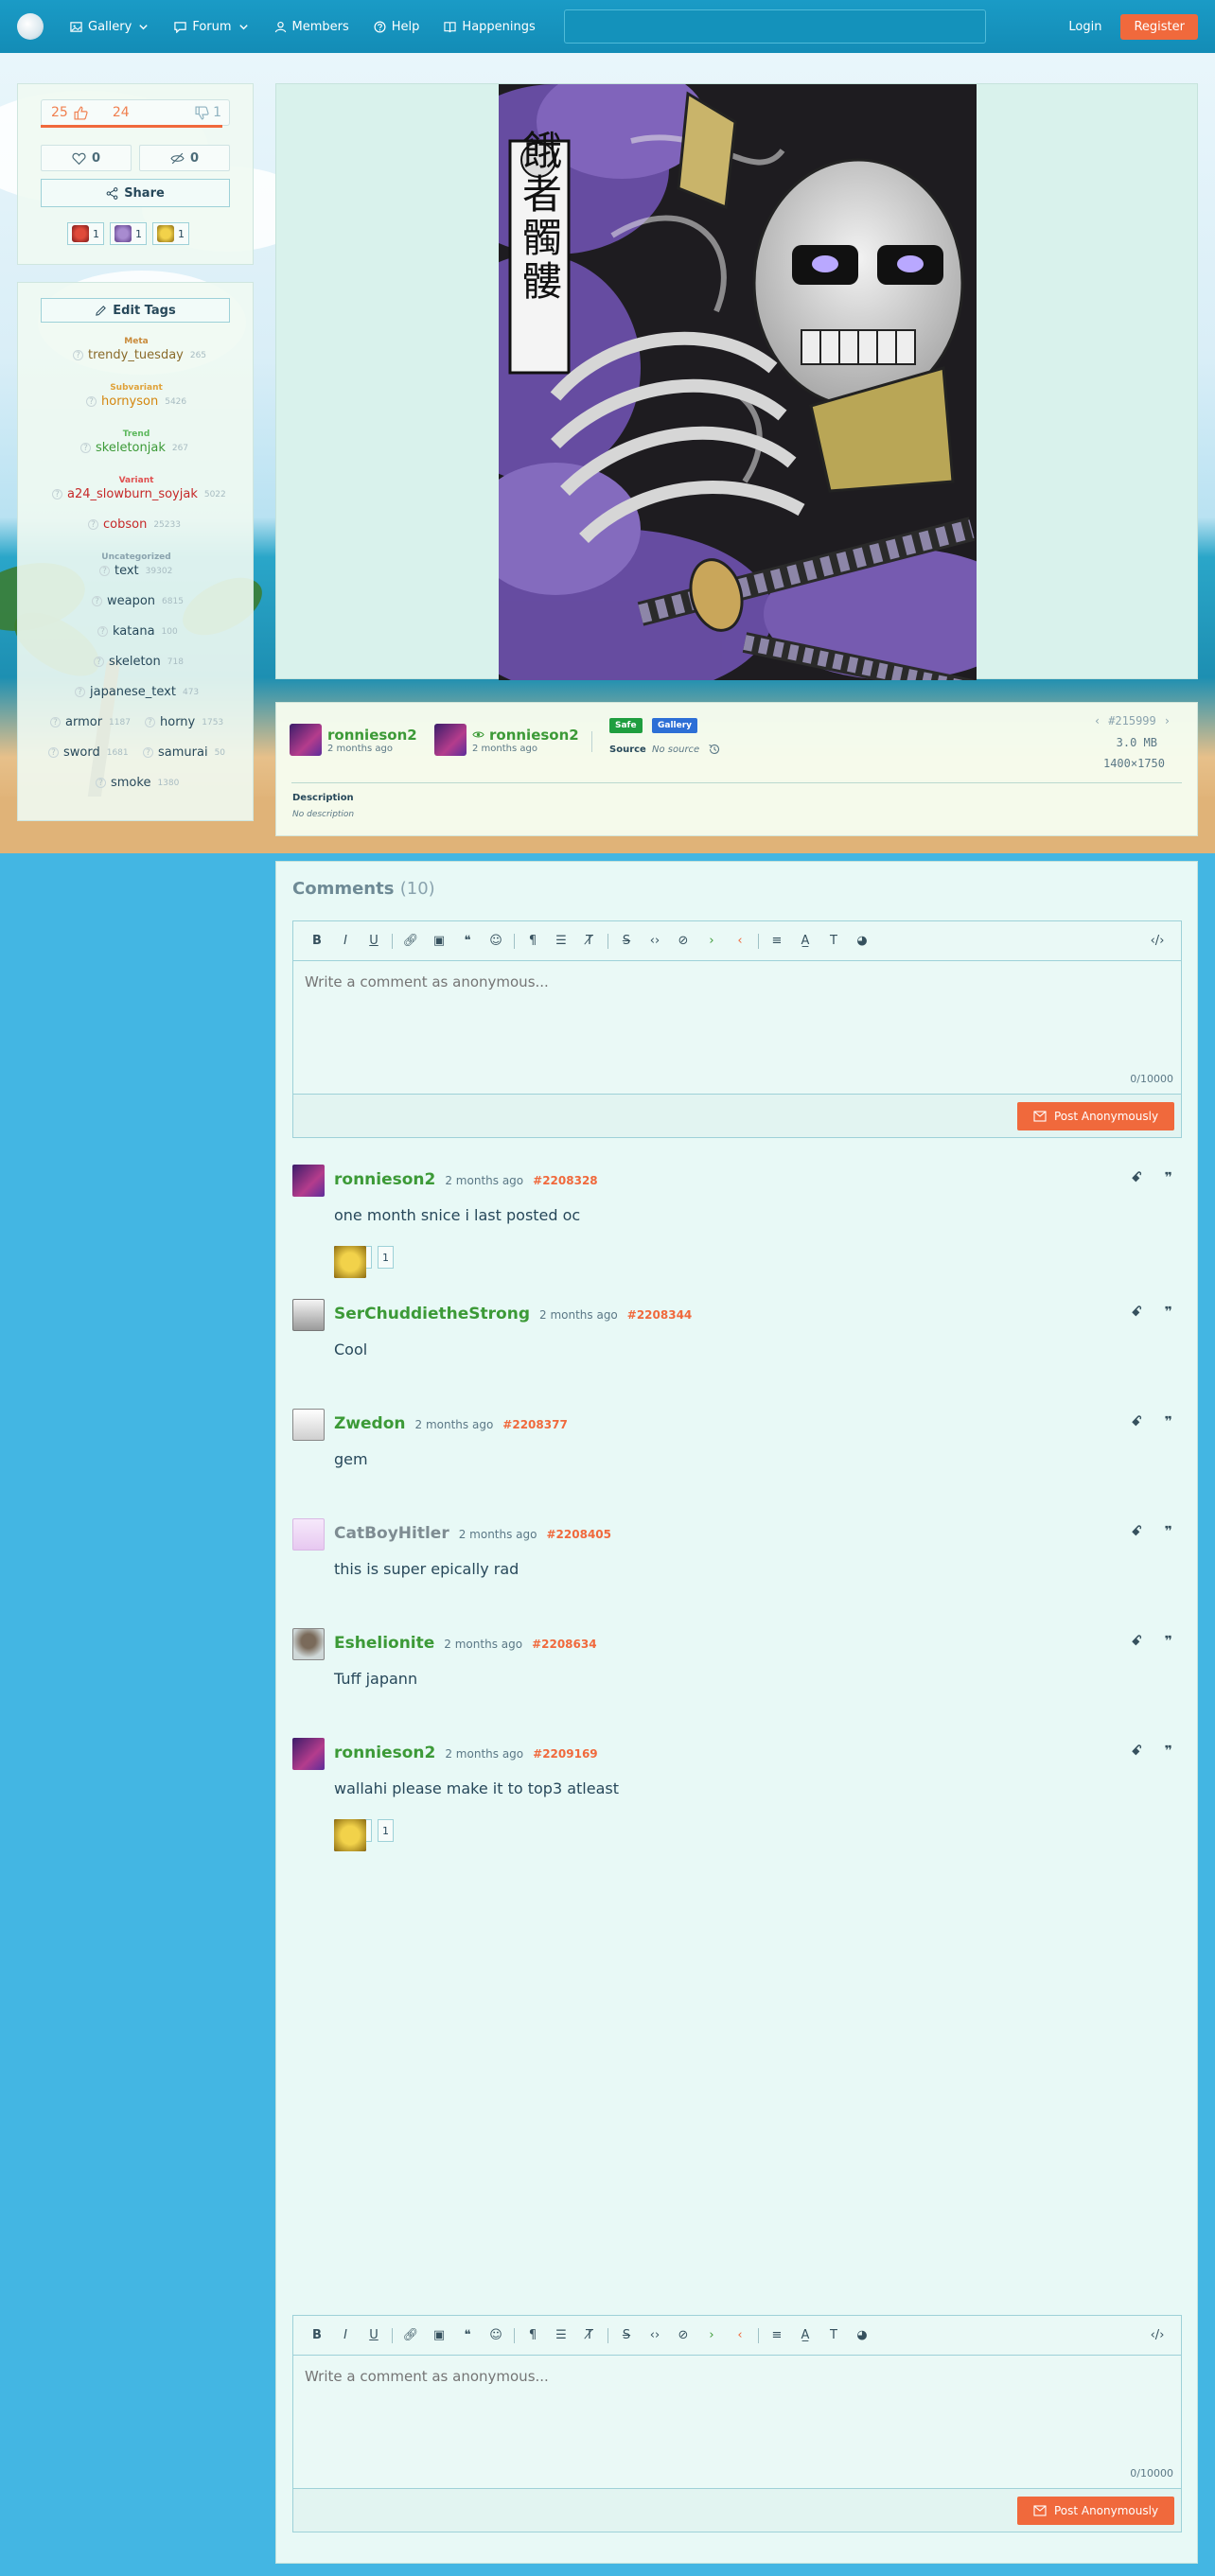 This screenshot has width=1215, height=2576. I want to click on strikethrough-icon: S, so click(626, 942).